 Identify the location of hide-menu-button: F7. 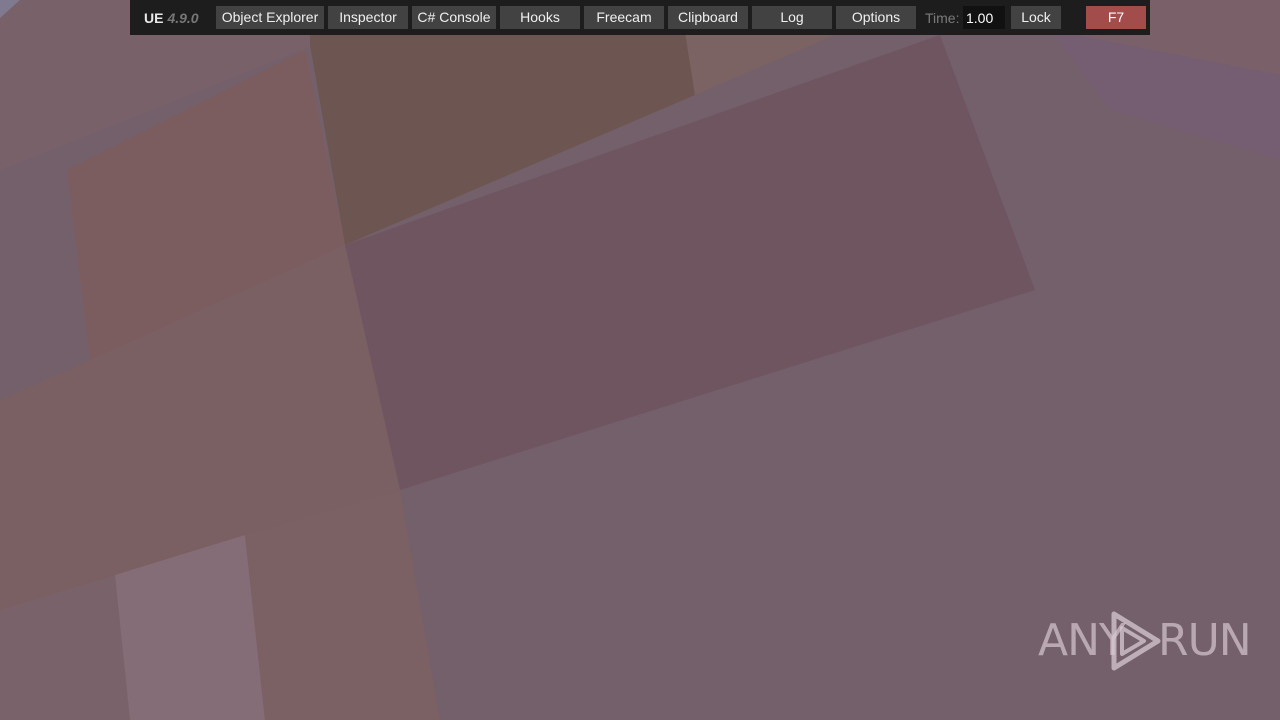
(1116, 17).